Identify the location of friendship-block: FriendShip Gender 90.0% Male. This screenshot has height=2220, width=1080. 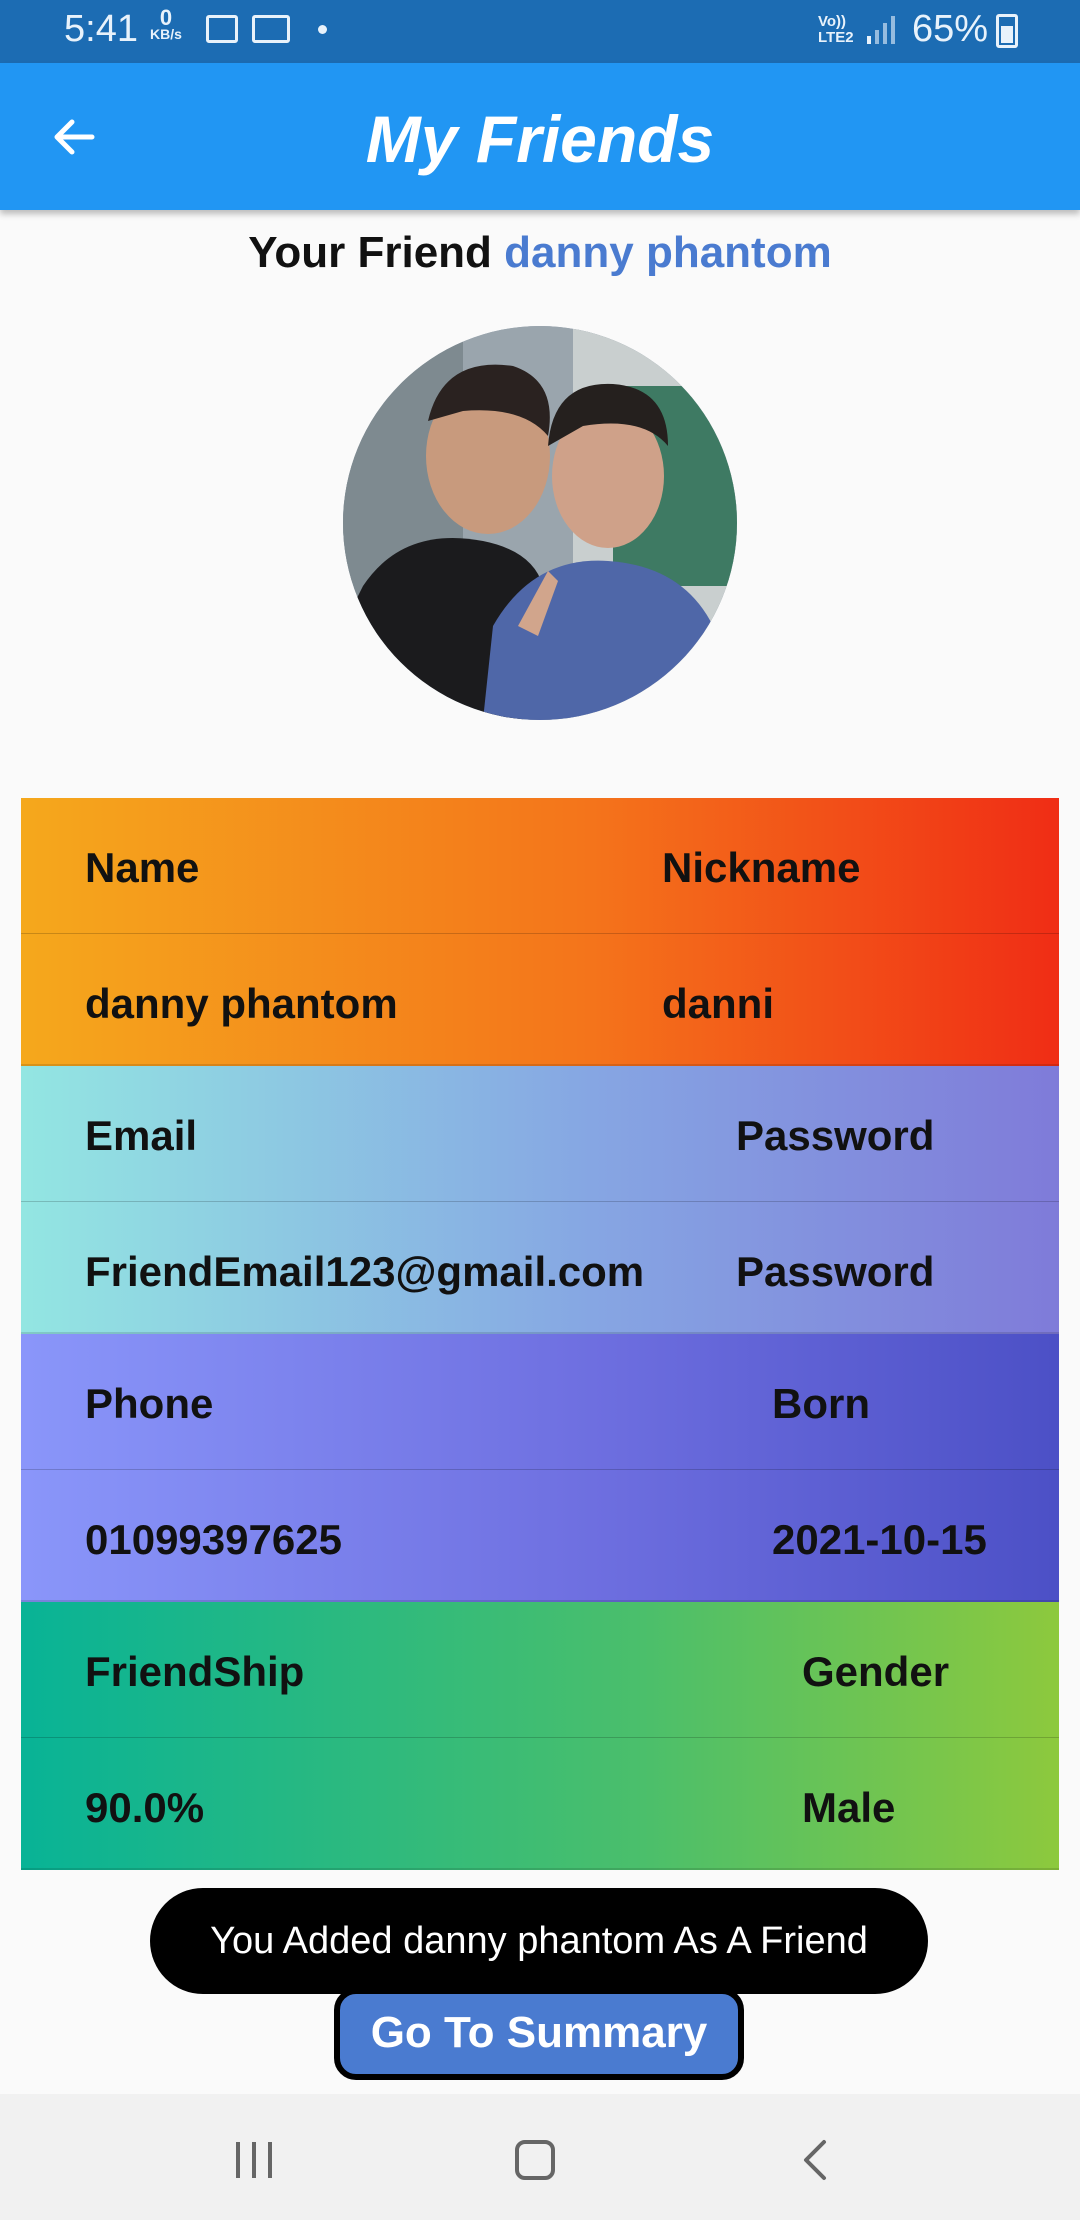
(540, 1736).